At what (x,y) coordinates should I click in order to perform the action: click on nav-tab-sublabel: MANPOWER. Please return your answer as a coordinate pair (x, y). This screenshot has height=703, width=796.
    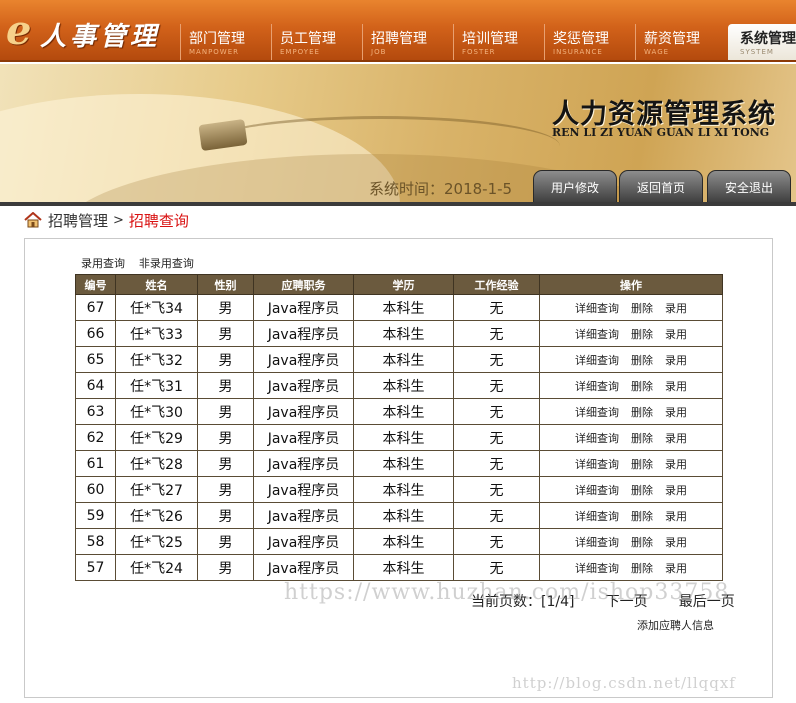
    Looking at the image, I should click on (214, 52).